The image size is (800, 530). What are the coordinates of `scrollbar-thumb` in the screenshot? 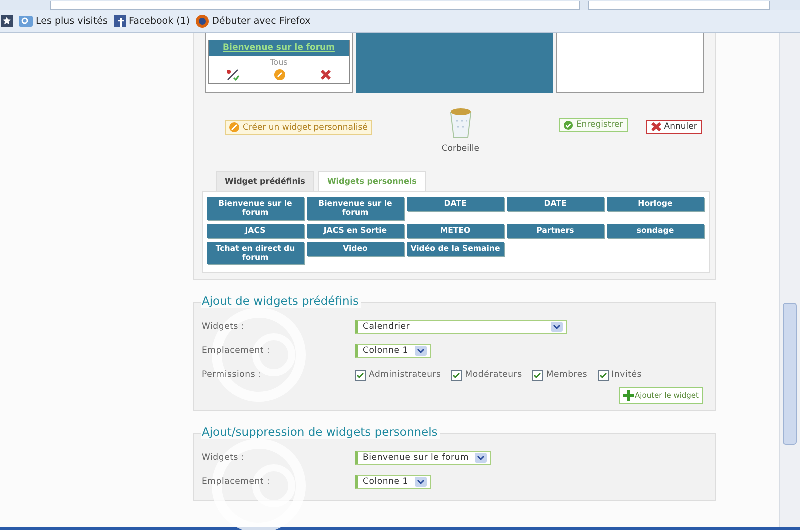 It's located at (790, 374).